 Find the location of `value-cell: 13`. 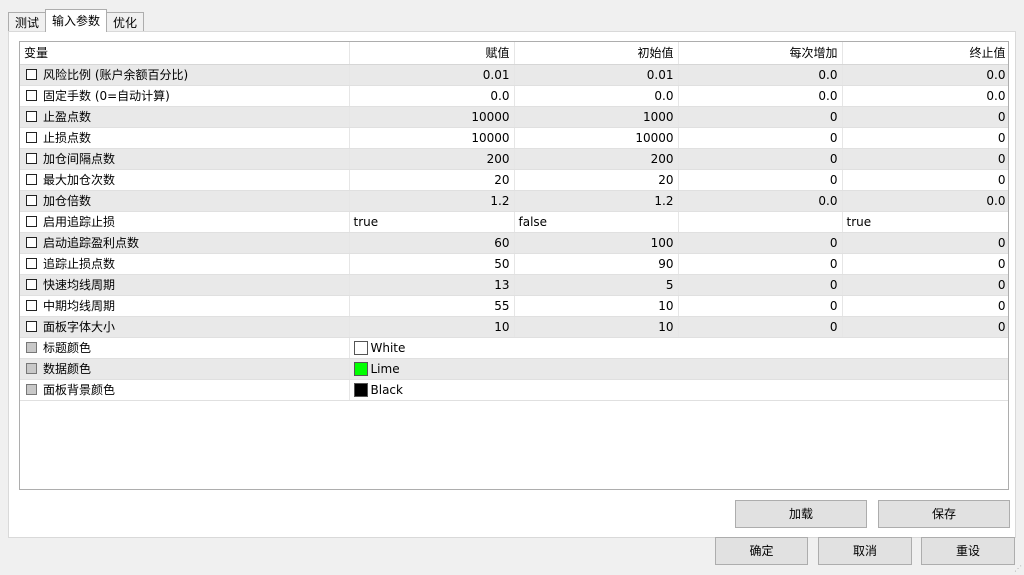

value-cell: 13 is located at coordinates (432, 285).